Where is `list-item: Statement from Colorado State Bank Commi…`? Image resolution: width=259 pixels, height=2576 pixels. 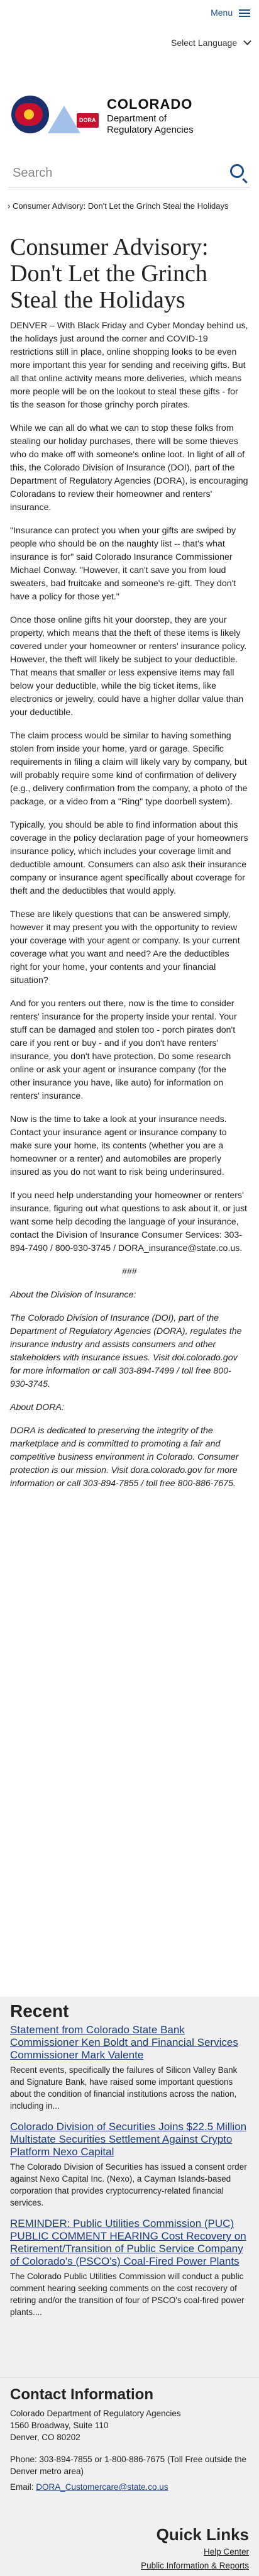
list-item: Statement from Colorado State Bank Commi… is located at coordinates (129, 2068).